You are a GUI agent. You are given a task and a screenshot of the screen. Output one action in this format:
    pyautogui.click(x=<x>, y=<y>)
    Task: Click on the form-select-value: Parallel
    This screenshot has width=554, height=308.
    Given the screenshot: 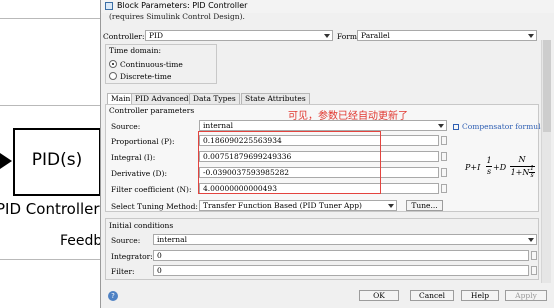 What is the action you would take?
    pyautogui.click(x=375, y=35)
    